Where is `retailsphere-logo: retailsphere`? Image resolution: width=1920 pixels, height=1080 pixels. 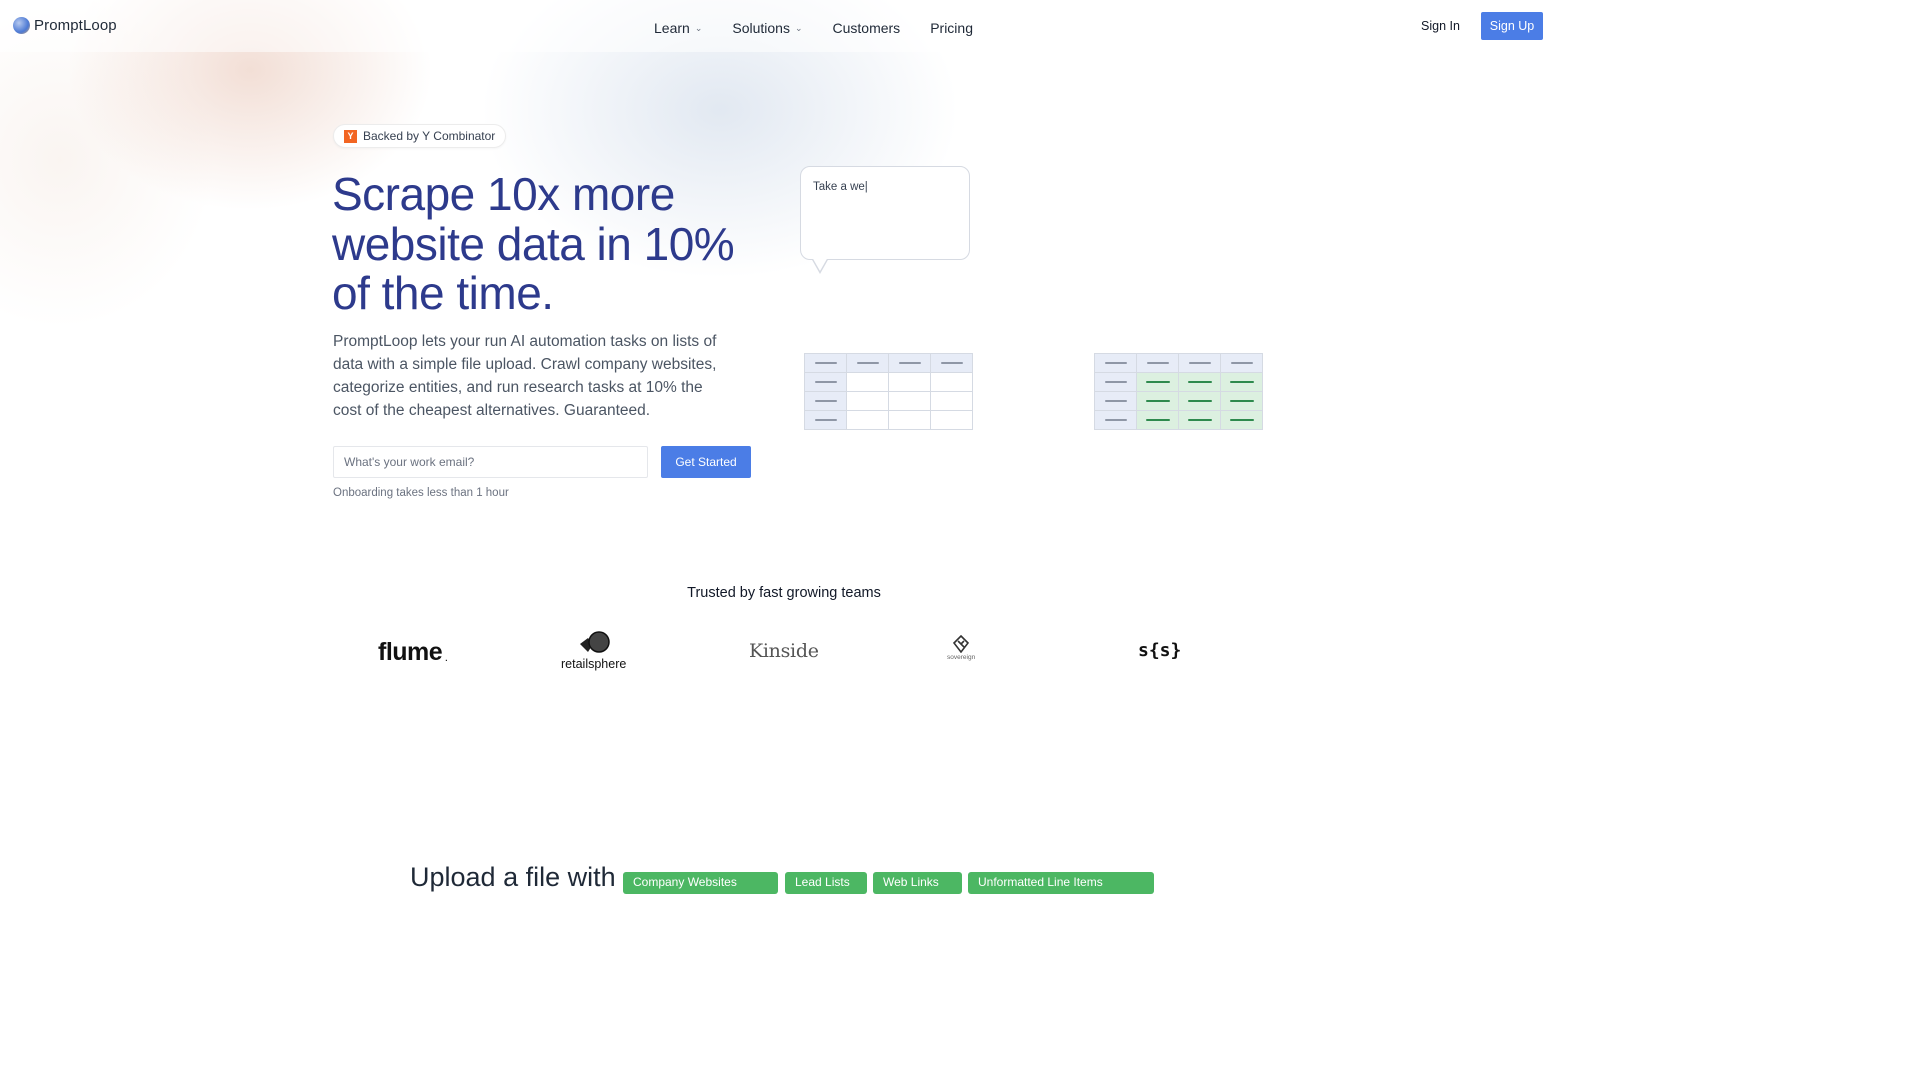 retailsphere-logo: retailsphere is located at coordinates (593, 650).